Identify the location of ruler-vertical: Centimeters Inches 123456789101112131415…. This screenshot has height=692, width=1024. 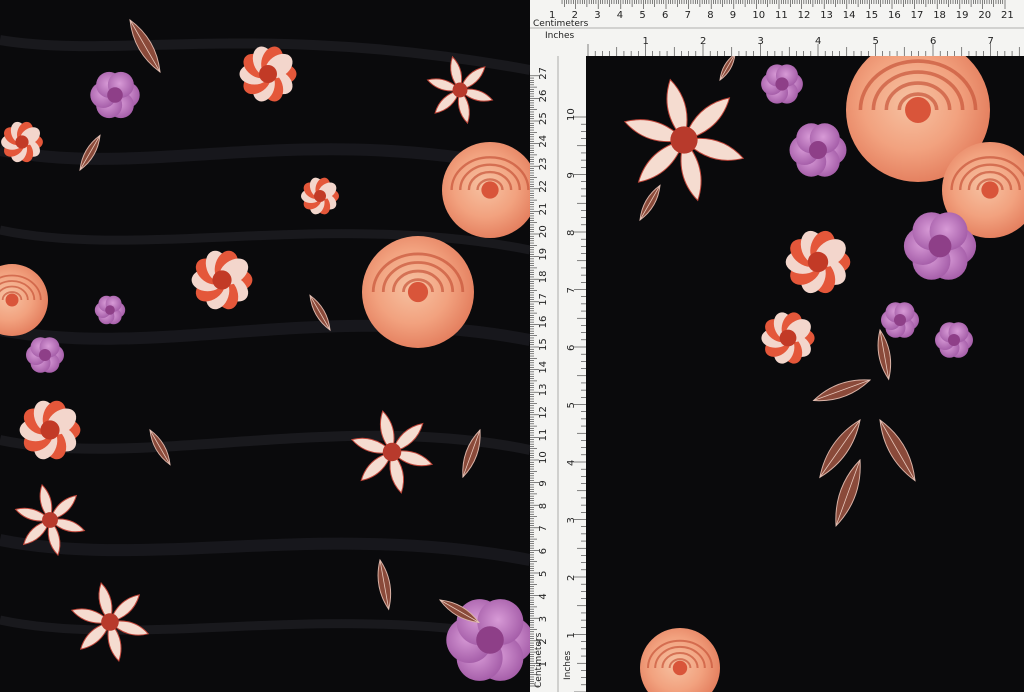
(558, 374).